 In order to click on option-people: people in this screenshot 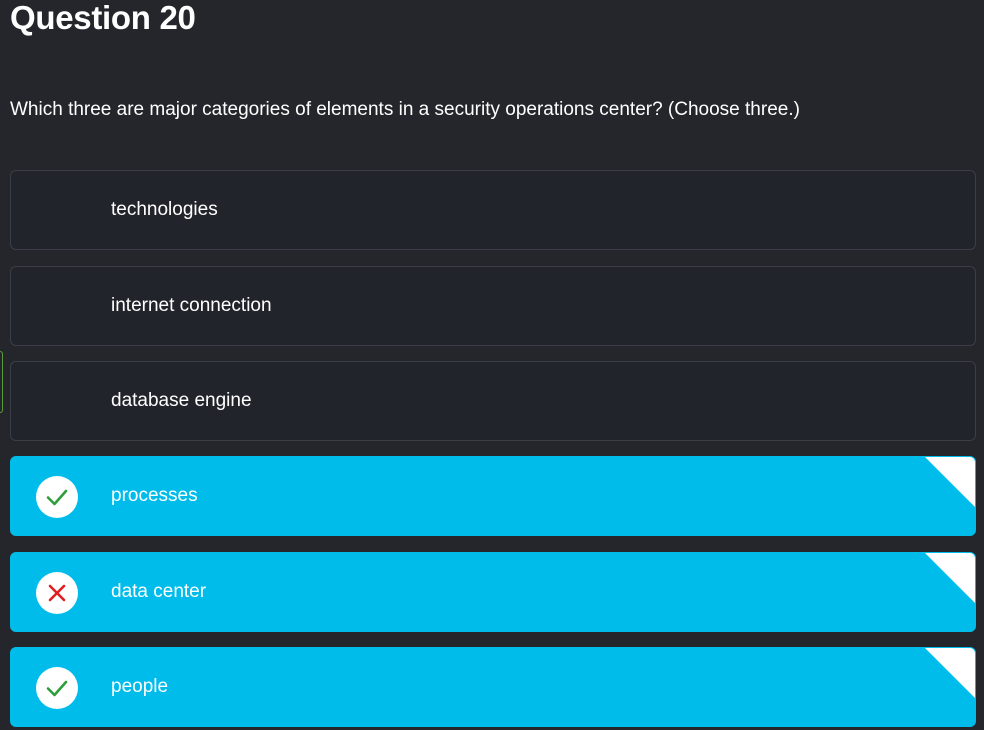, I will do `click(493, 687)`.